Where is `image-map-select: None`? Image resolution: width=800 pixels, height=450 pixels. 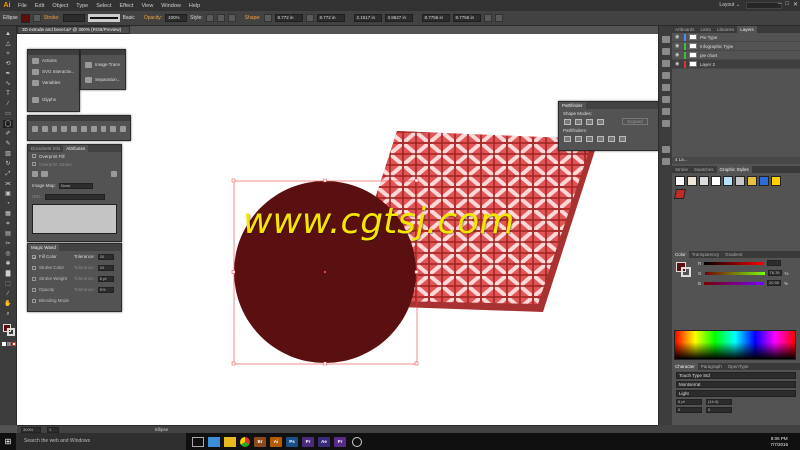
image-map-select: None is located at coordinates (75, 185).